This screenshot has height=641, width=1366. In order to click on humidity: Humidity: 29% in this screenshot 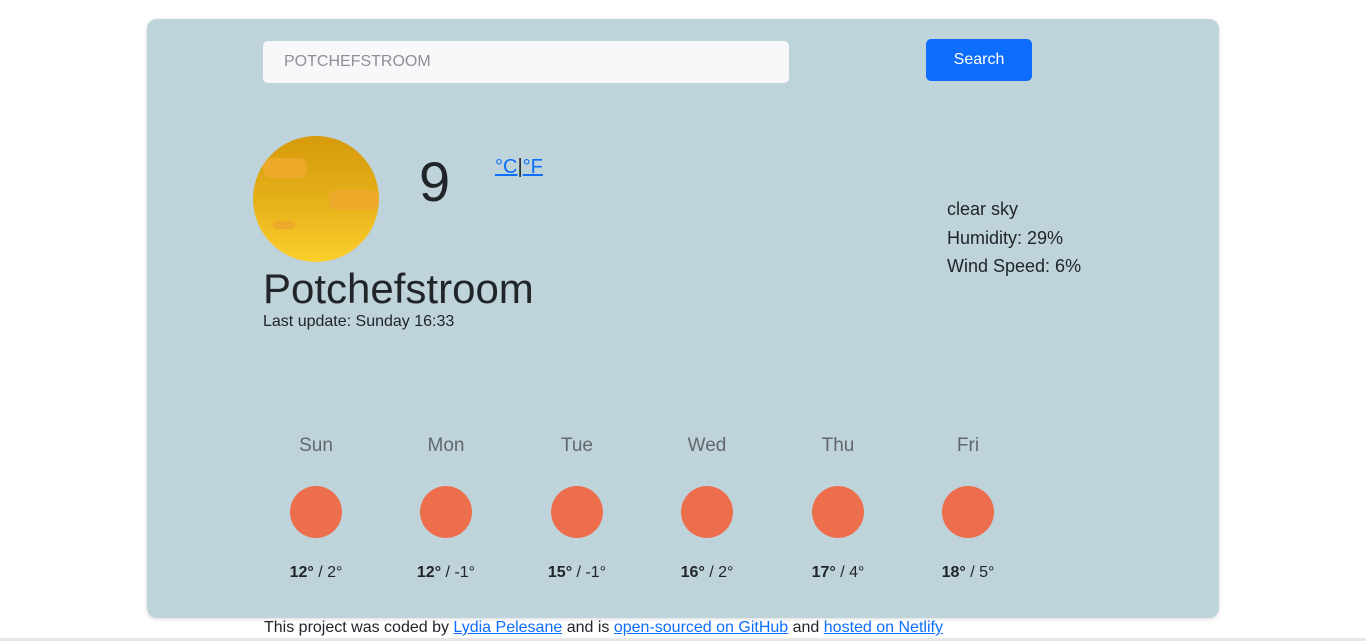, I will do `click(1005, 237)`.